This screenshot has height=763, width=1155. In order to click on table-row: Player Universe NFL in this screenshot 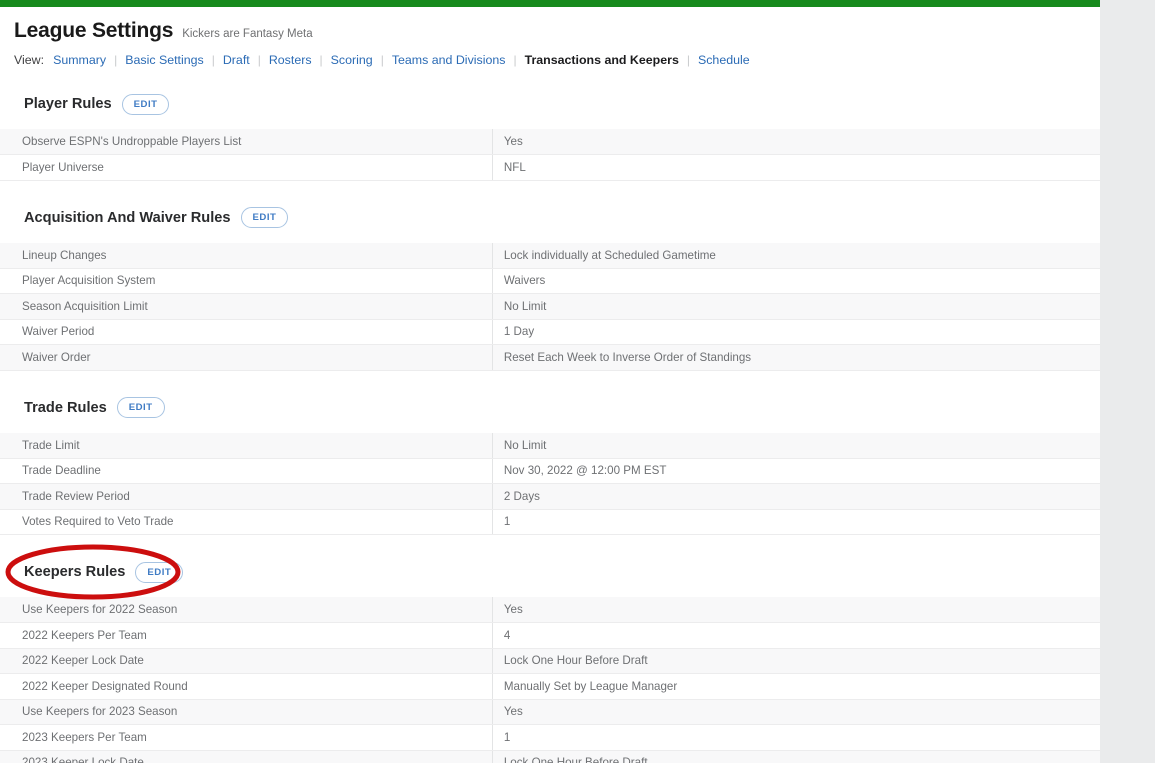, I will do `click(550, 167)`.